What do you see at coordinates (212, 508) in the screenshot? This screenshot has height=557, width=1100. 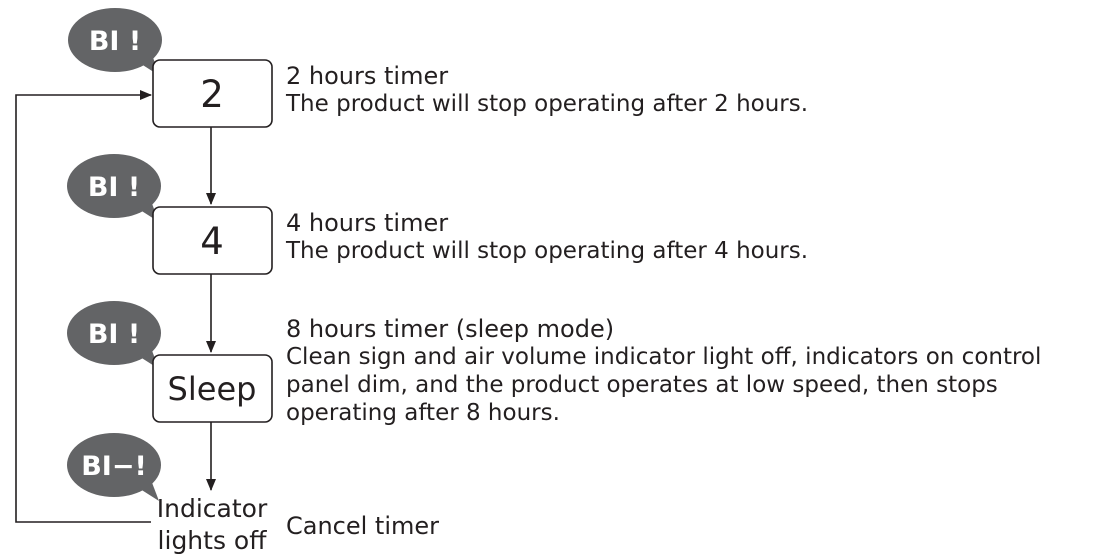 I see `indicator-label-line1: Indicator` at bounding box center [212, 508].